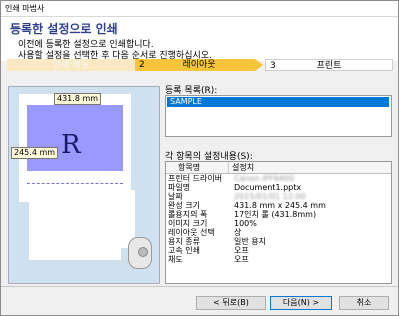 This screenshot has height=316, width=399. Describe the element at coordinates (188, 223) in the screenshot. I see `row-name: 이미지 크기` at that location.